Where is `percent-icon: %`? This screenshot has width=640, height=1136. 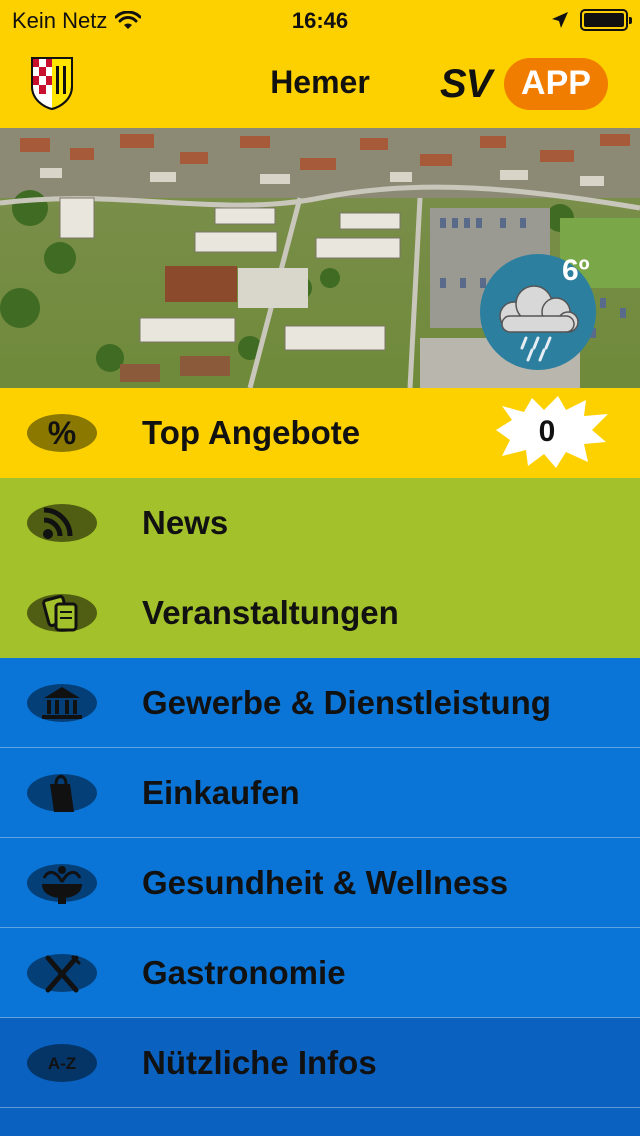 percent-icon: % is located at coordinates (62, 433).